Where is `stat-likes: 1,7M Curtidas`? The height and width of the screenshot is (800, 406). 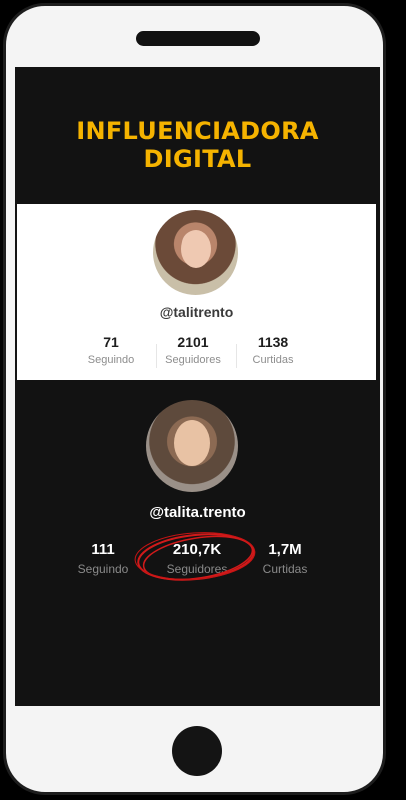 stat-likes: 1,7M Curtidas is located at coordinates (285, 558).